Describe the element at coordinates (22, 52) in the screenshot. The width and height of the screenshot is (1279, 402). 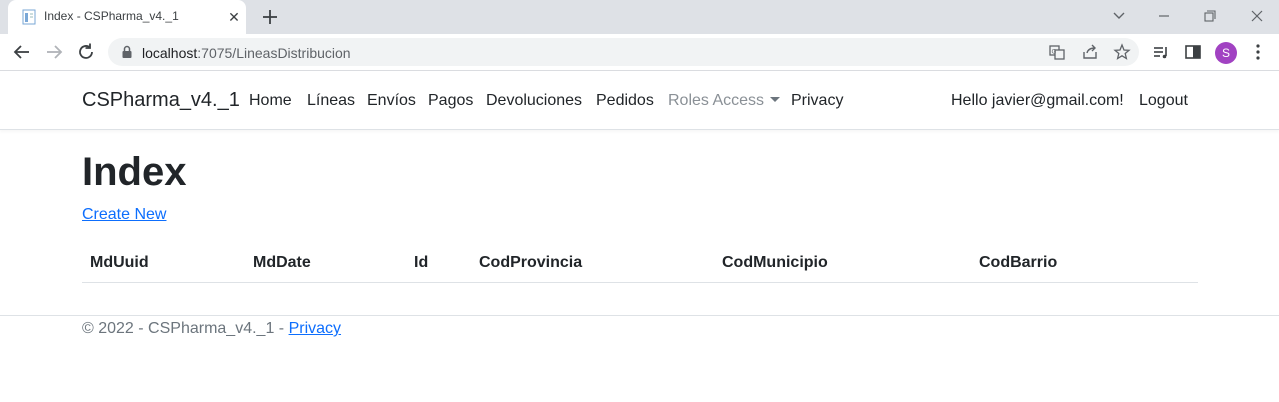
I see `back-icon` at that location.